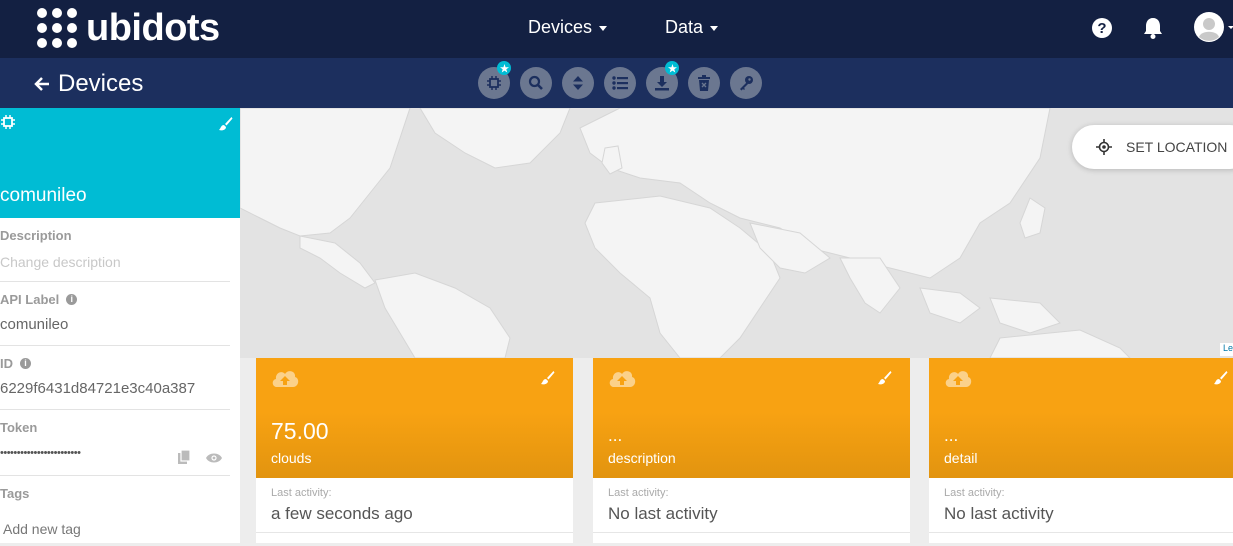 The height and width of the screenshot is (546, 1233). I want to click on set-location-label: SET LOCATION, so click(1177, 147).